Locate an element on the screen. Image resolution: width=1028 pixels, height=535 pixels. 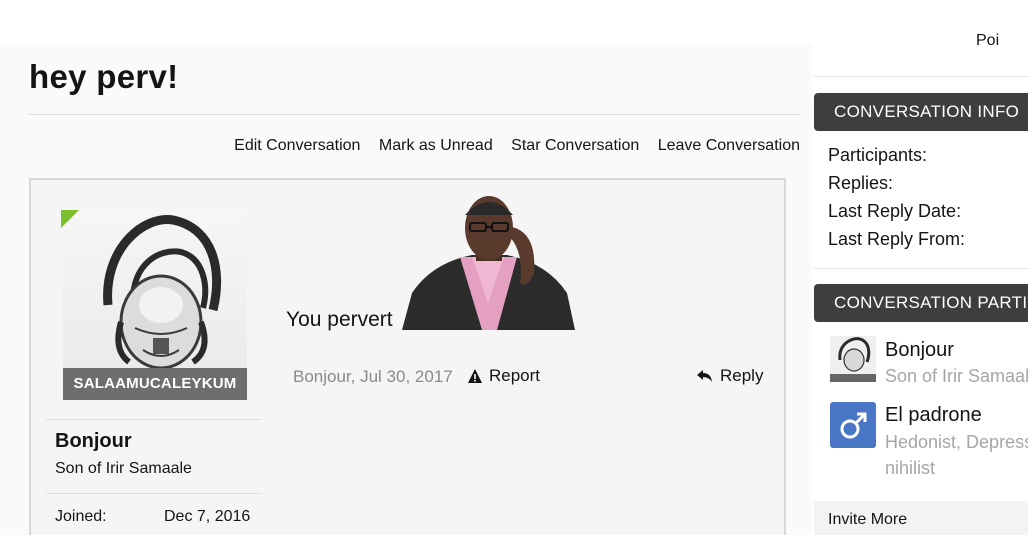
participants-label: Participants: is located at coordinates (878, 155).